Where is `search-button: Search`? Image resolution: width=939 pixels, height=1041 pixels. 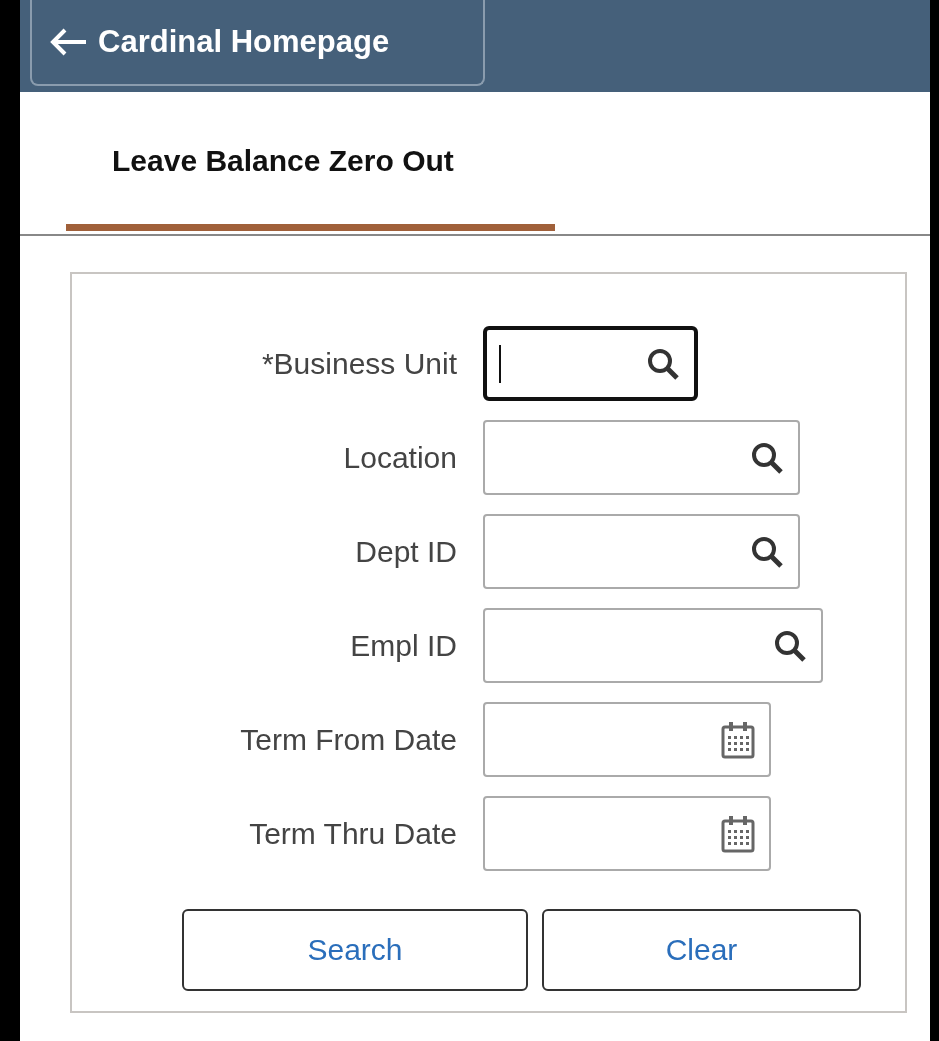 search-button: Search is located at coordinates (355, 950).